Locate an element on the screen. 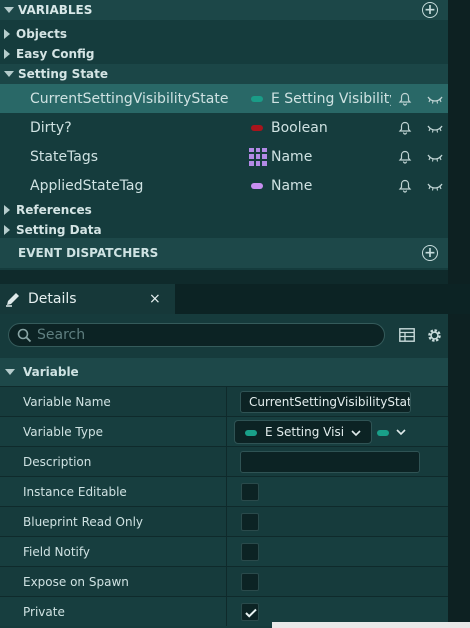  prop-expose-on-spawn: Expose on Spawn is located at coordinates (224, 581).